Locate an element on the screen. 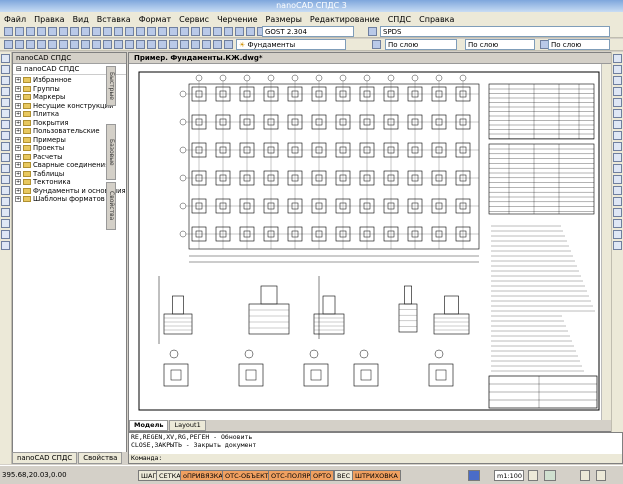 The image size is (623, 484). tab-properties: Свойства is located at coordinates (100, 458).